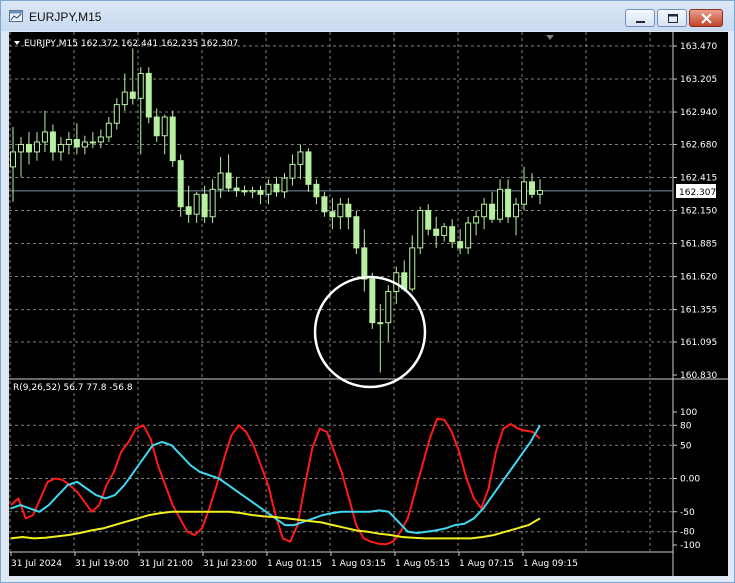 The image size is (735, 583). What do you see at coordinates (706, 18) in the screenshot?
I see `close-button` at bounding box center [706, 18].